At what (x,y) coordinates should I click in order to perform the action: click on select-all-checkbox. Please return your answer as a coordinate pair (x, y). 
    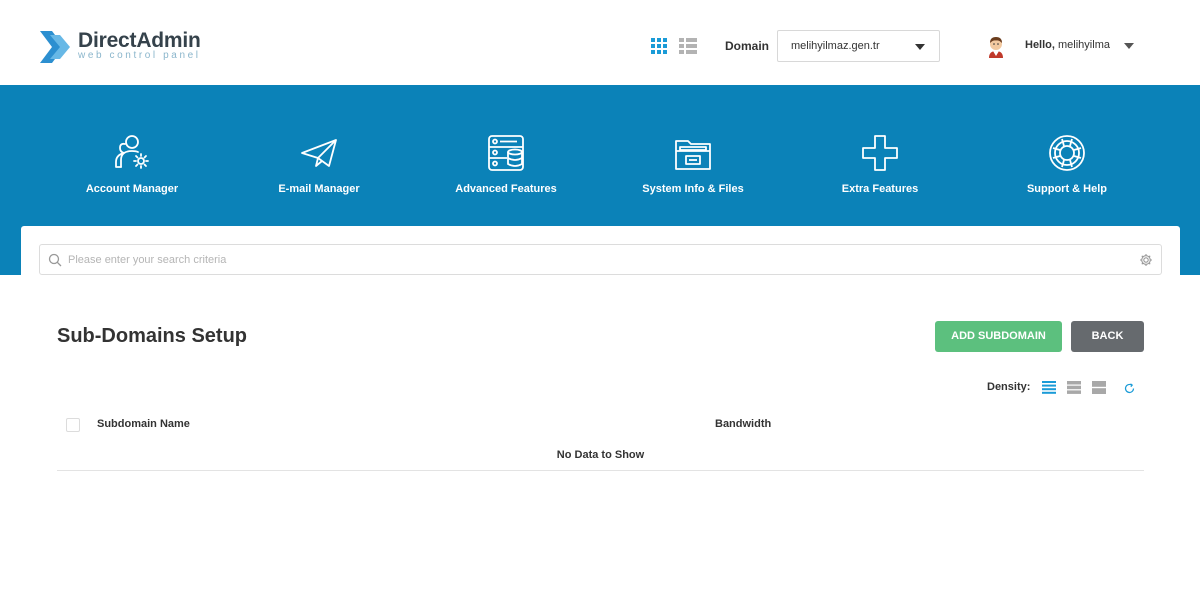
    Looking at the image, I should click on (73, 425).